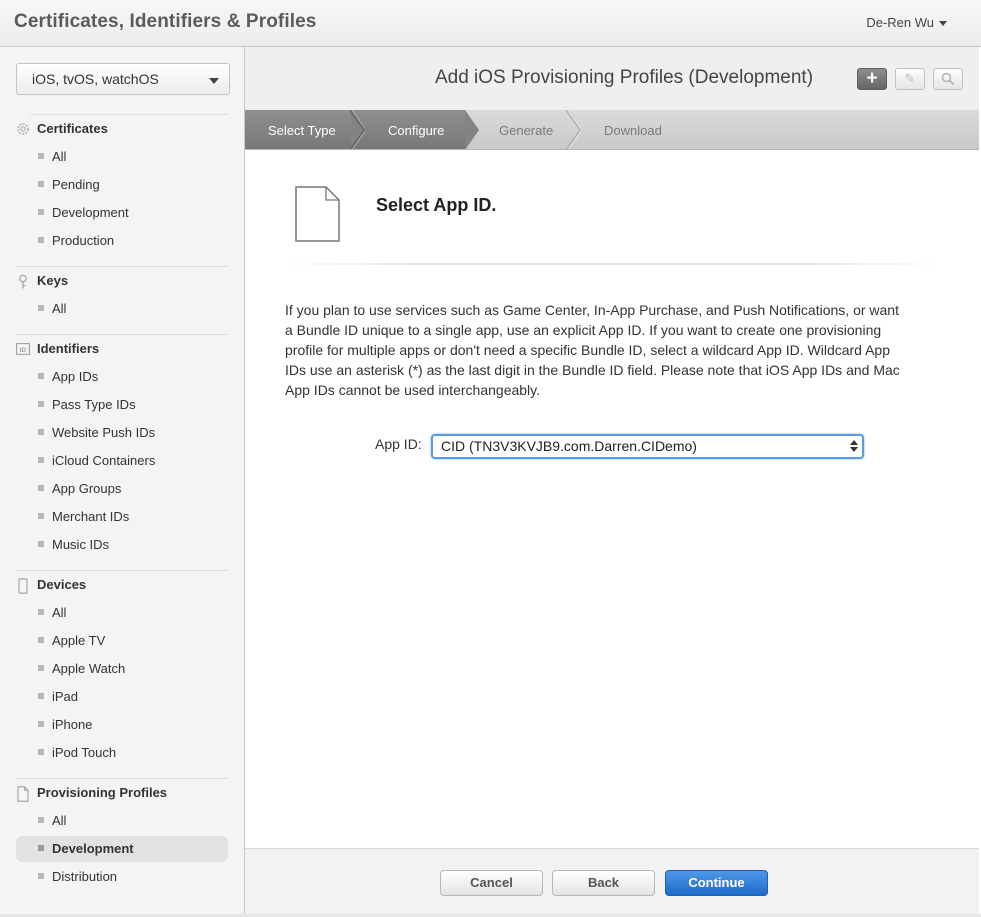 Image resolution: width=981 pixels, height=917 pixels. I want to click on gear-certificate-icon, so click(22, 129).